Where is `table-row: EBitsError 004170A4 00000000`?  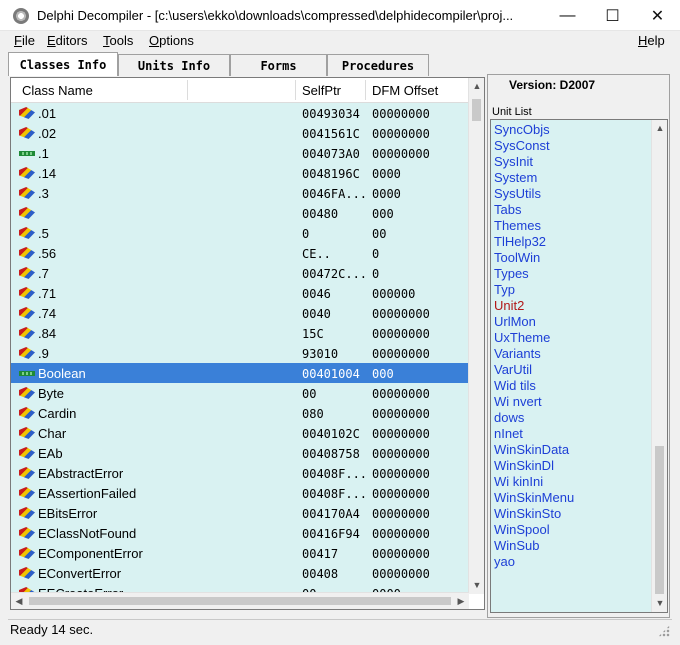 table-row: EBitsError 004170A4 00000000 is located at coordinates (240, 513).